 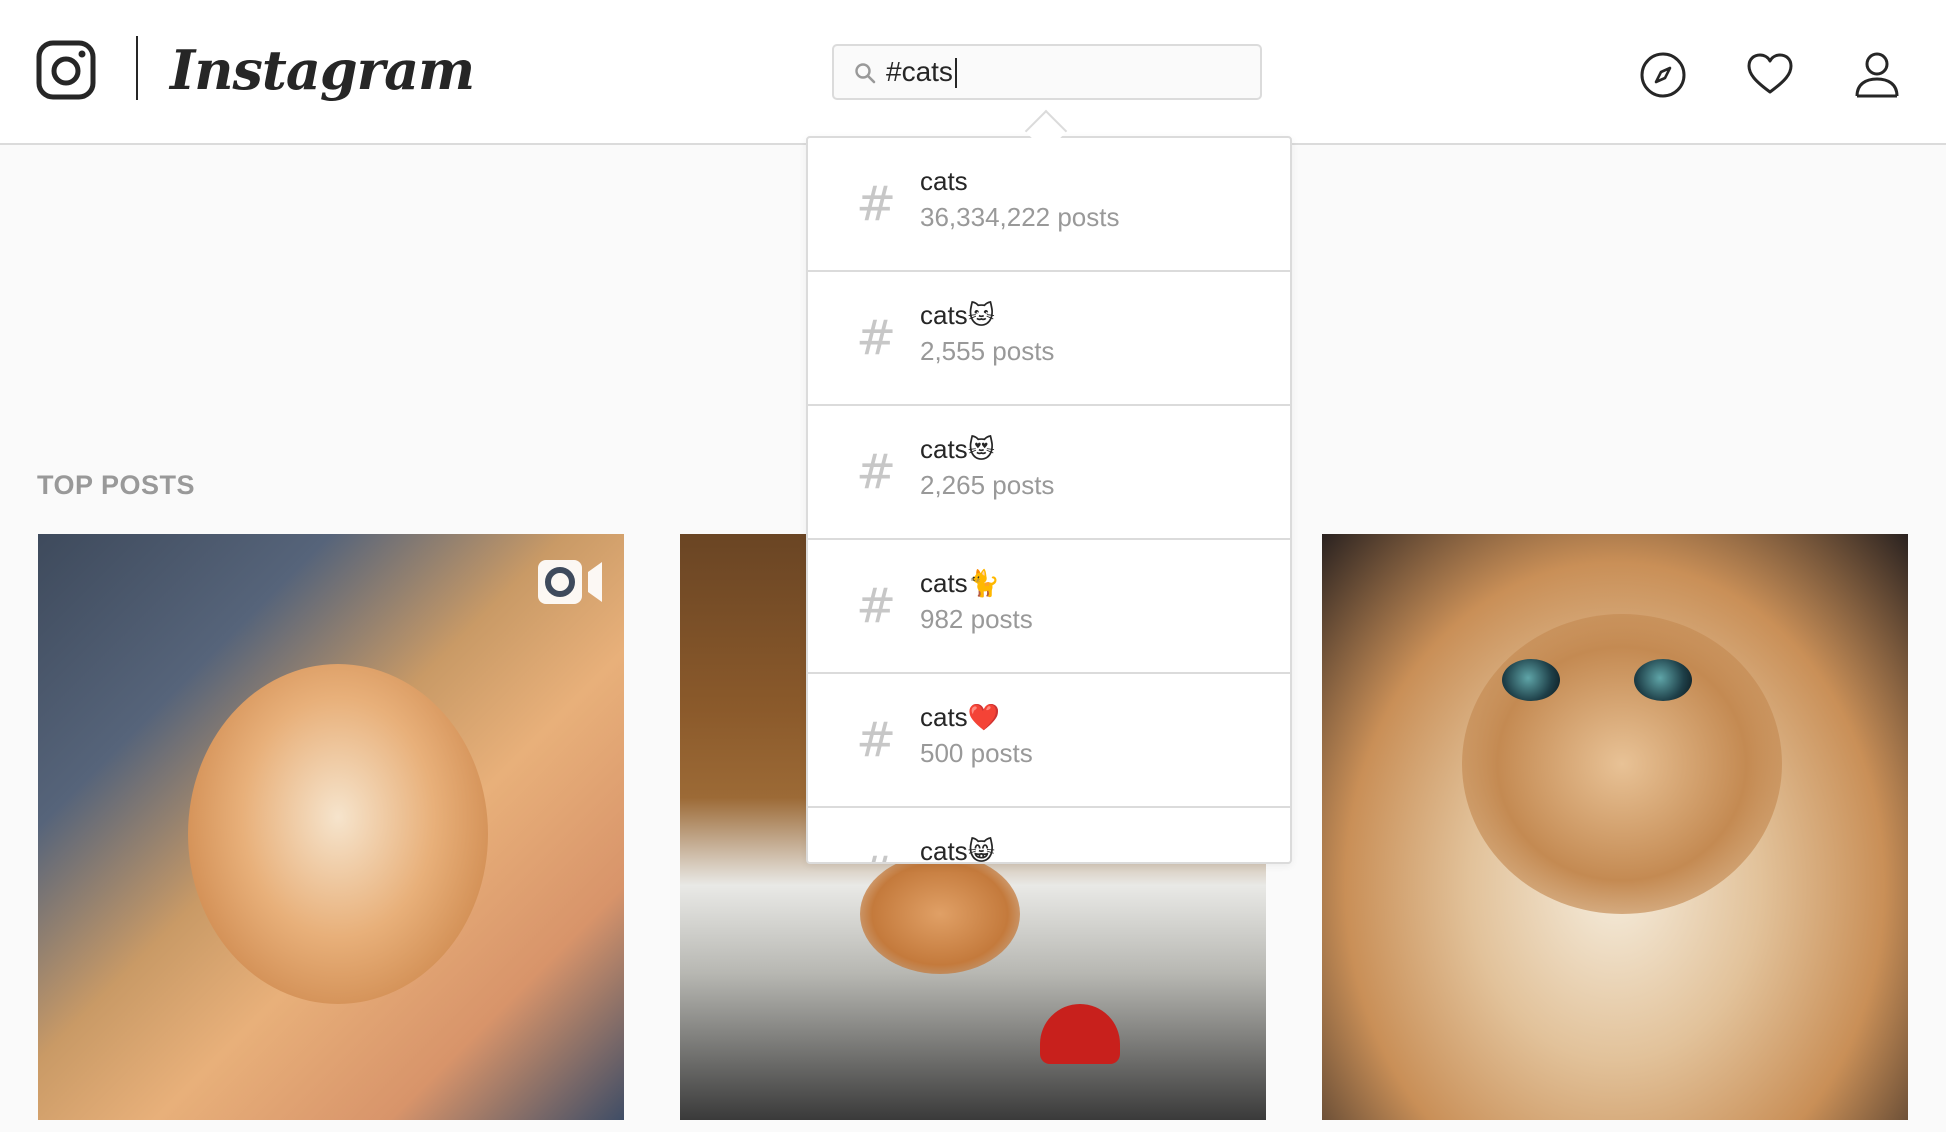 I want to click on search-box, so click(x=1047, y=72).